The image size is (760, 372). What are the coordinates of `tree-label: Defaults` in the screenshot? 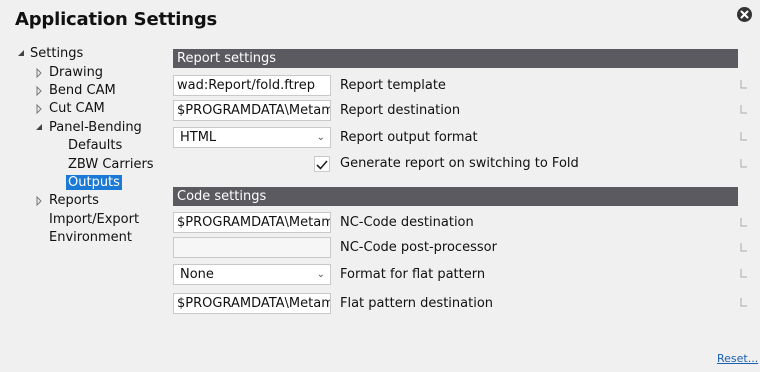 It's located at (95, 145).